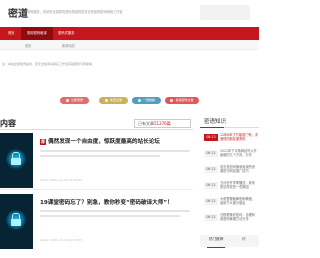 Image resolution: width=320 pixels, height=258 pixels. Describe the element at coordinates (139, 100) in the screenshot. I see `key-icon` at that location.